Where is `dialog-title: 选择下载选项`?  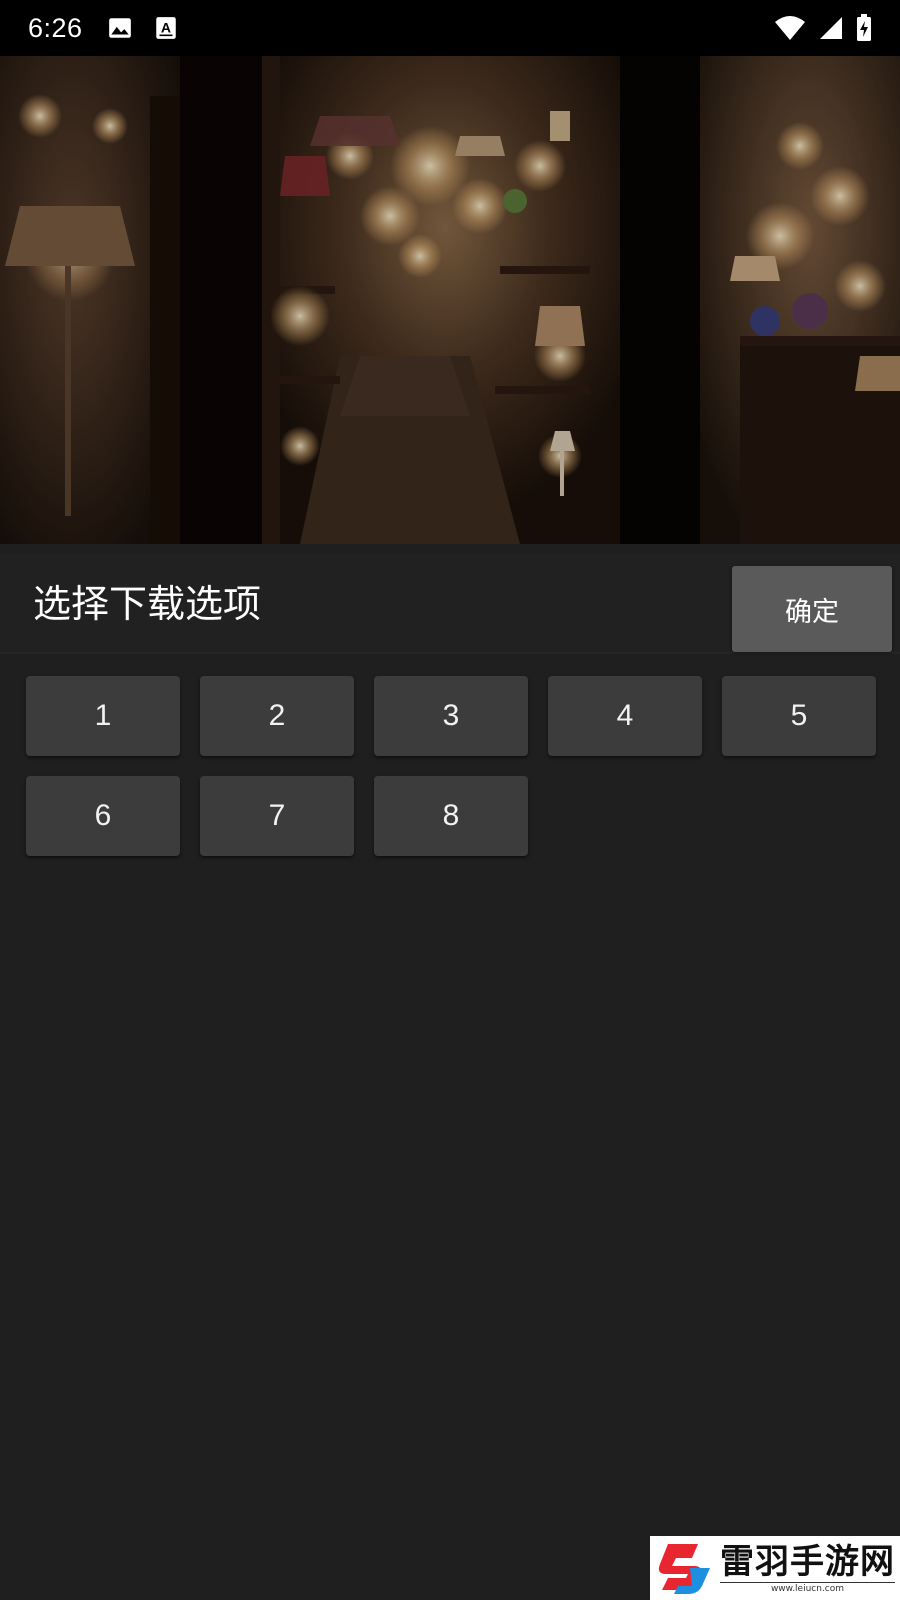
dialog-title: 选择下载选项 is located at coordinates (147, 604).